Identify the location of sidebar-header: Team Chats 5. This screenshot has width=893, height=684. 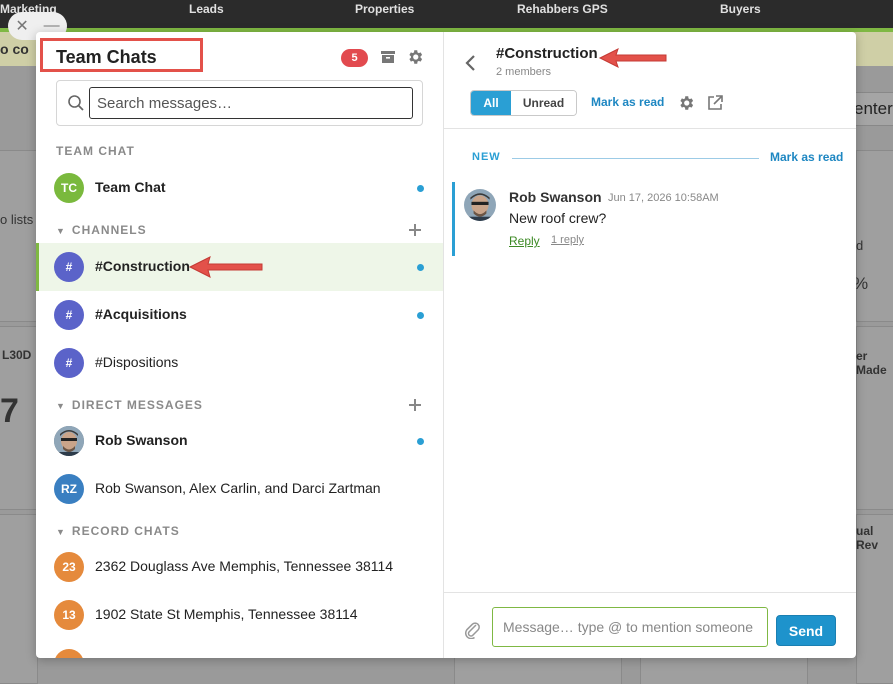
(239, 57).